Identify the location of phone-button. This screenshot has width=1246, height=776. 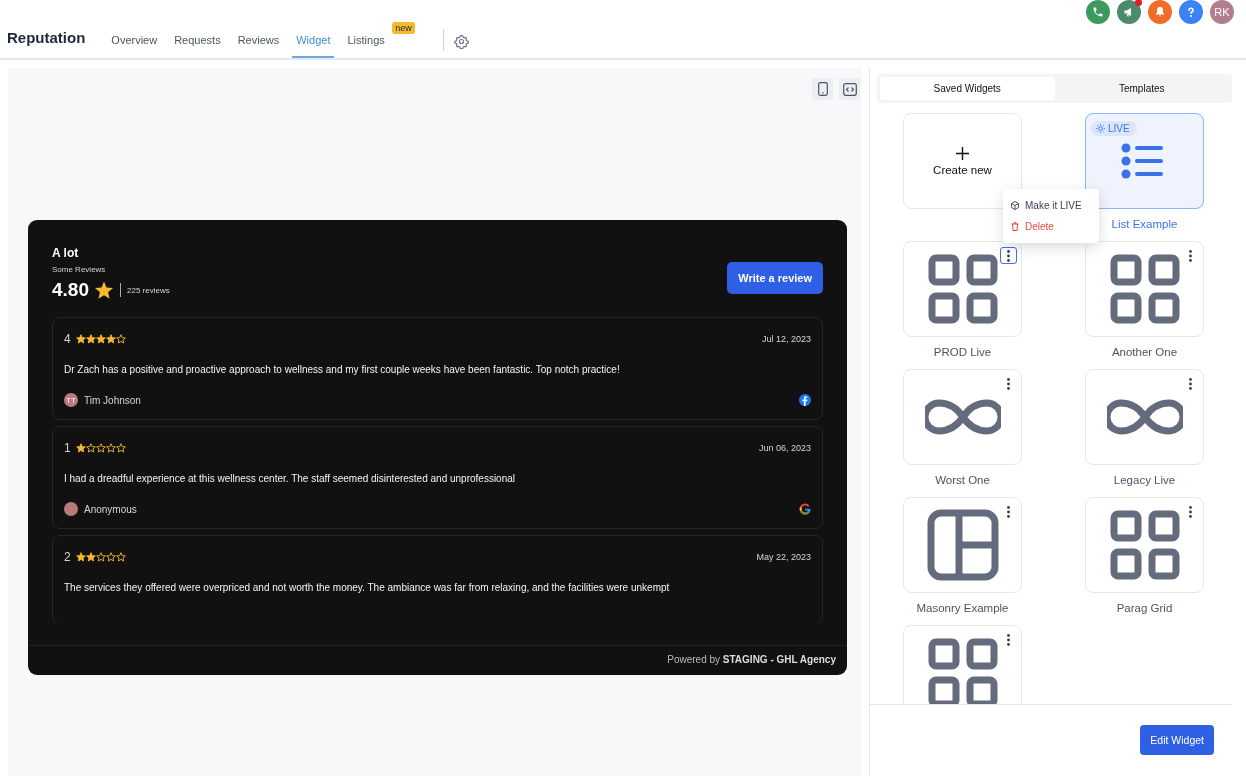
(1098, 12).